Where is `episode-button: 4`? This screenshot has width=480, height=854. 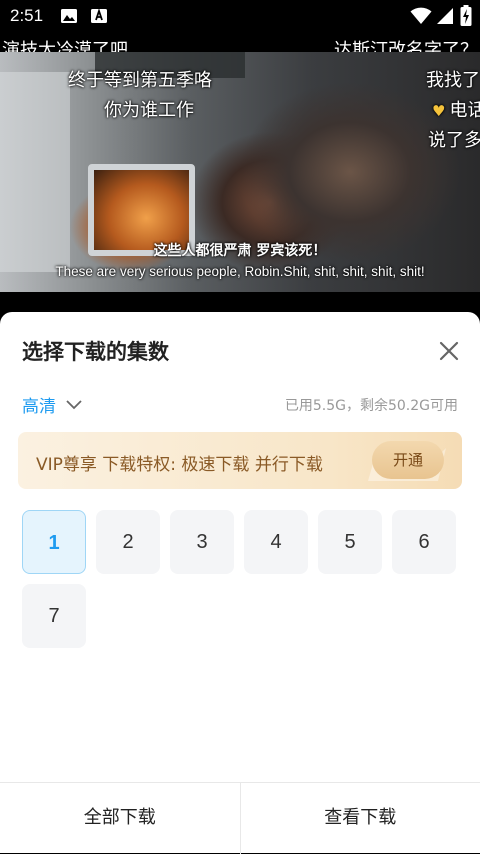
episode-button: 4 is located at coordinates (276, 542).